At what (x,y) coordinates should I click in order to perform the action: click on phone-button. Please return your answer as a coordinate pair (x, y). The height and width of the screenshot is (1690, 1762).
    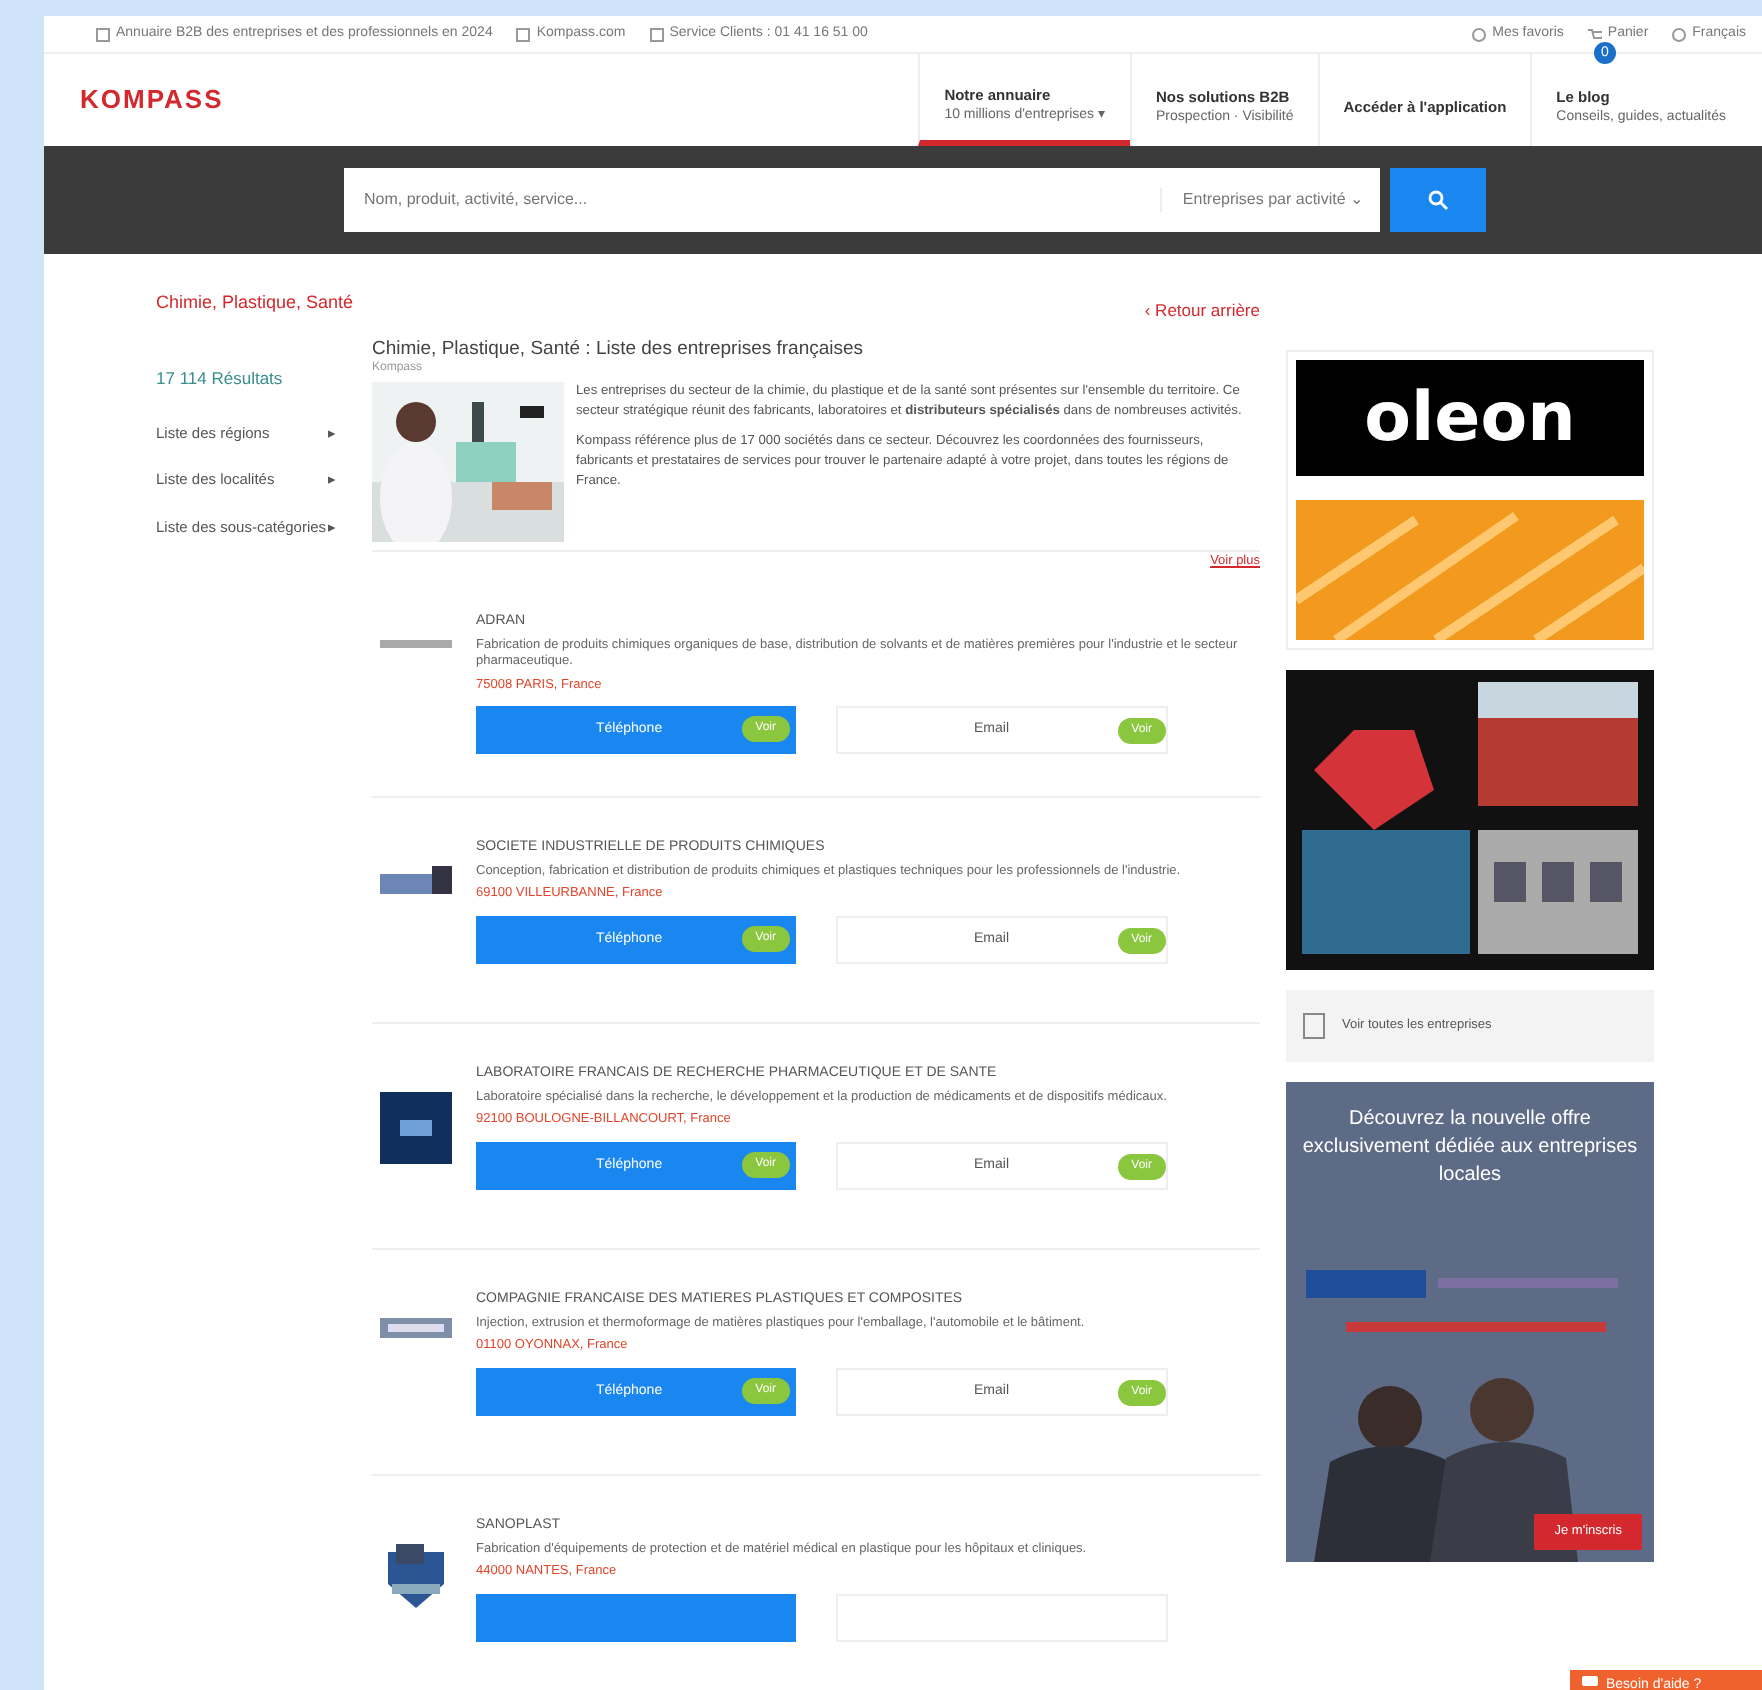
    Looking at the image, I should click on (636, 1617).